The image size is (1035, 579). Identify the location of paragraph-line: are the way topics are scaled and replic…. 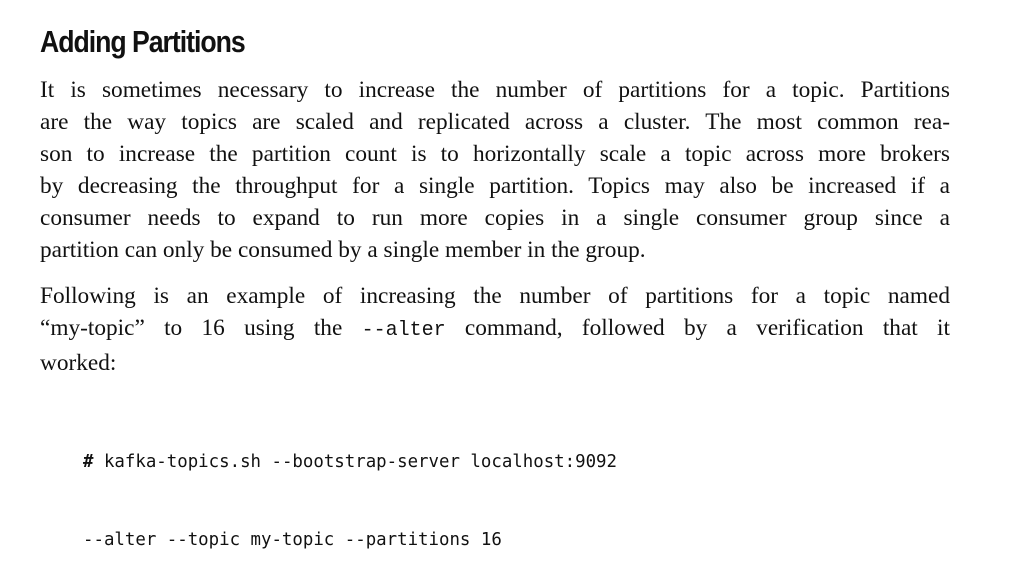
(495, 122).